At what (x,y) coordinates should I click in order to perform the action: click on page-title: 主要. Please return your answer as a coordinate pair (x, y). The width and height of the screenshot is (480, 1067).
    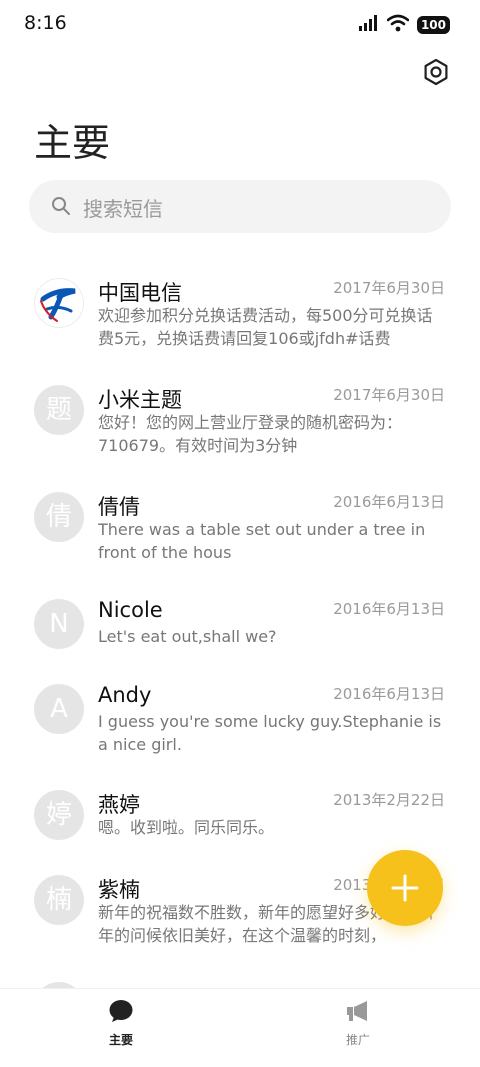
    Looking at the image, I should click on (72, 143).